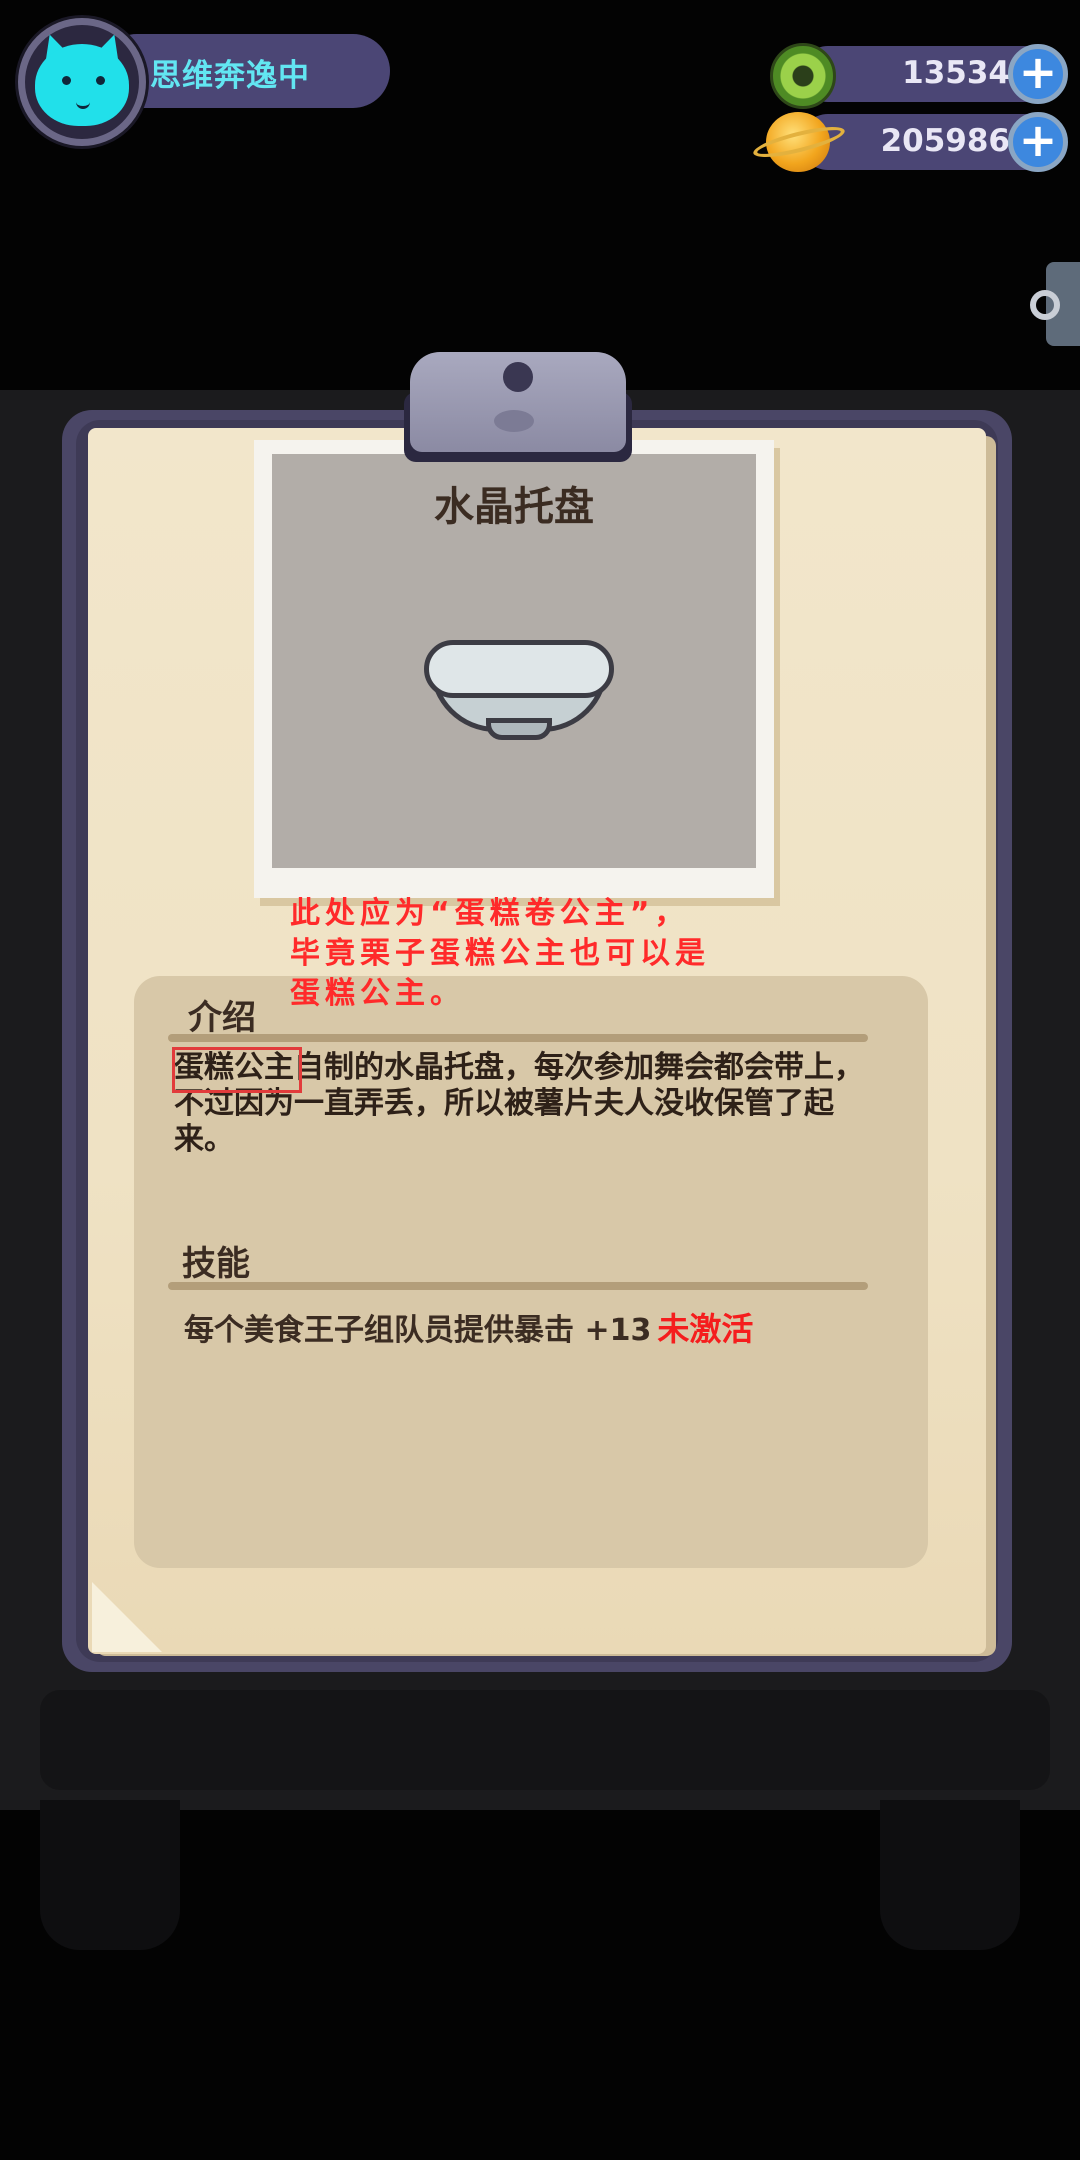  What do you see at coordinates (418, 1330) in the screenshot?
I see `skill-text: 每个美食王子组队员提供暴击 +13` at bounding box center [418, 1330].